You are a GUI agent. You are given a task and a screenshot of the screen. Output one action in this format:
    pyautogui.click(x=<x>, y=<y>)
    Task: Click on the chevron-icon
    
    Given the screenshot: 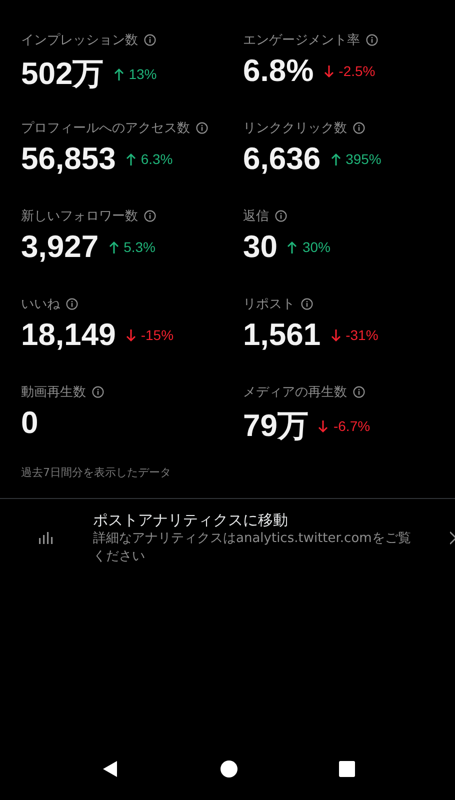 What is the action you would take?
    pyautogui.click(x=452, y=538)
    